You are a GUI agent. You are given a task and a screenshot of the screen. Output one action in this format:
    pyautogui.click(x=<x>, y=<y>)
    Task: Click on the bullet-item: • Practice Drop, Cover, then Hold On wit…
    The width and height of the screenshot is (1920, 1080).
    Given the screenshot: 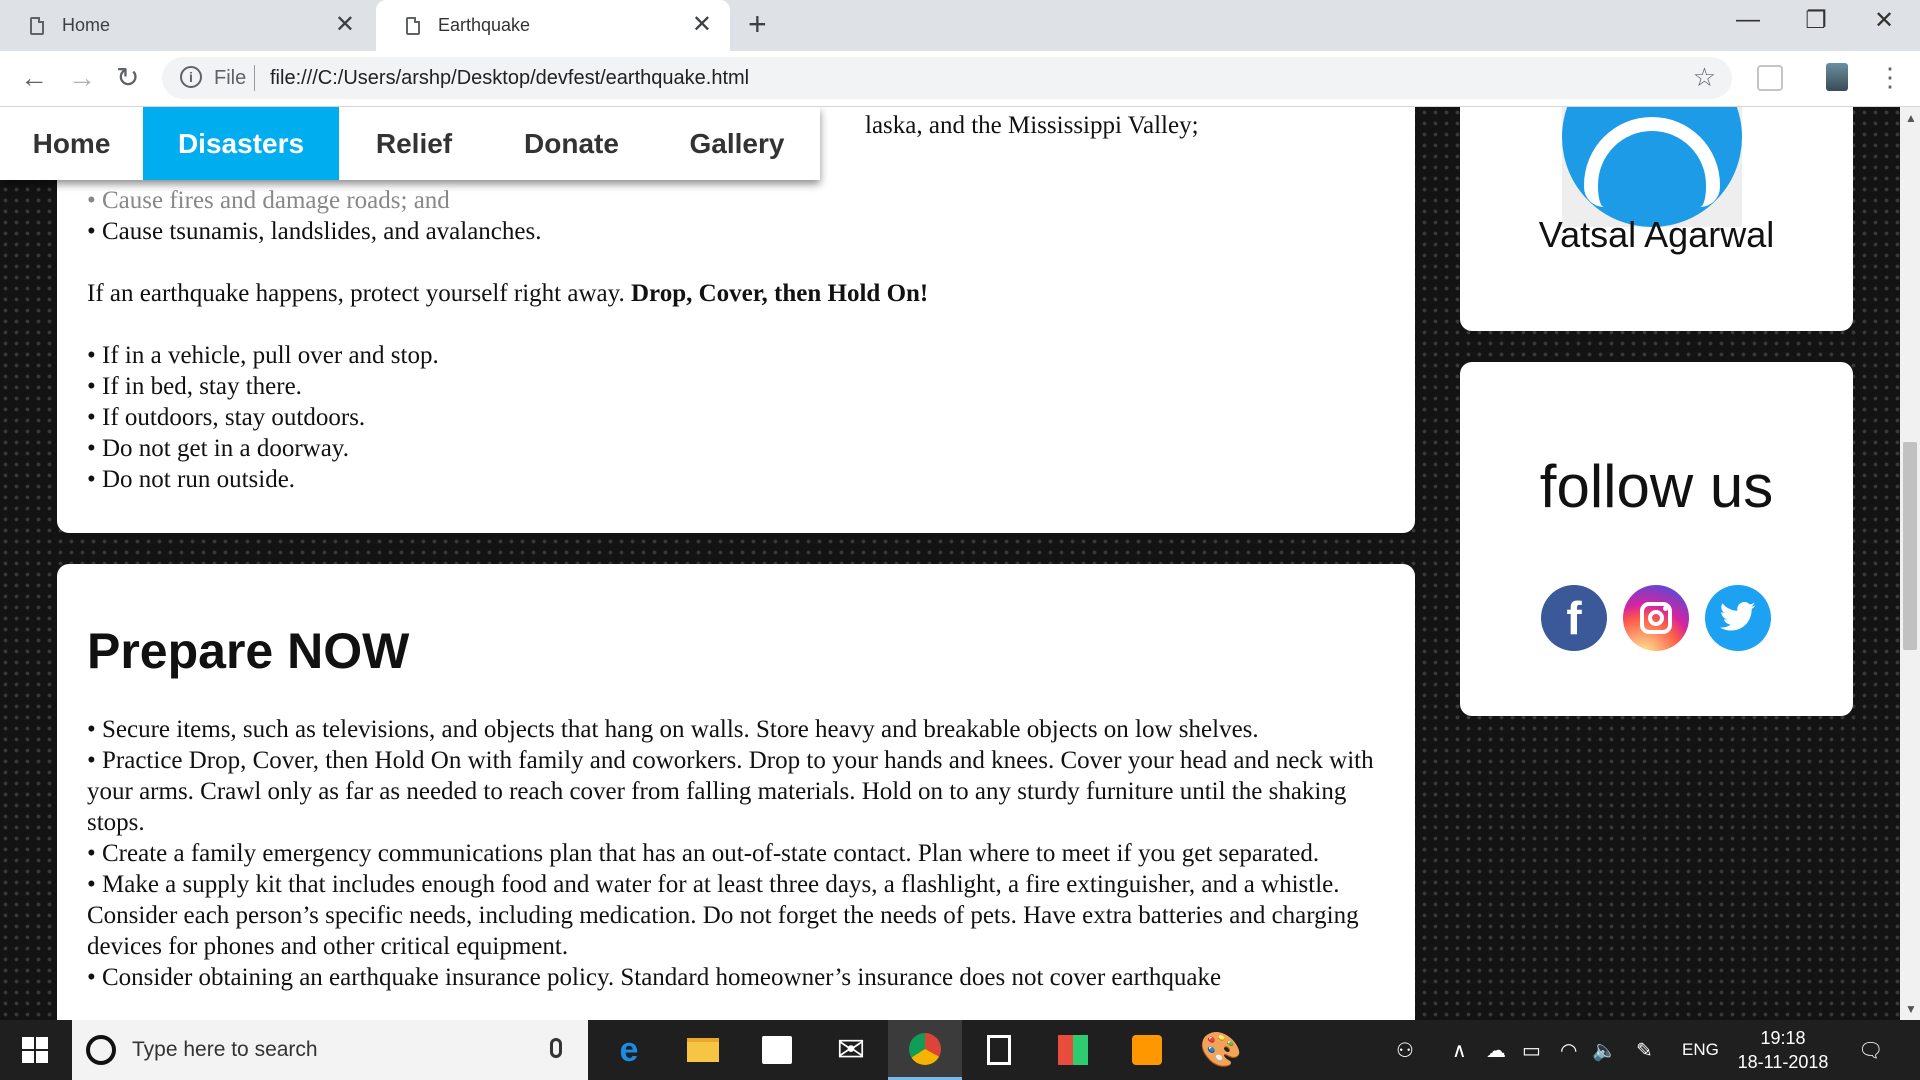 What is the action you would take?
    pyautogui.click(x=730, y=791)
    